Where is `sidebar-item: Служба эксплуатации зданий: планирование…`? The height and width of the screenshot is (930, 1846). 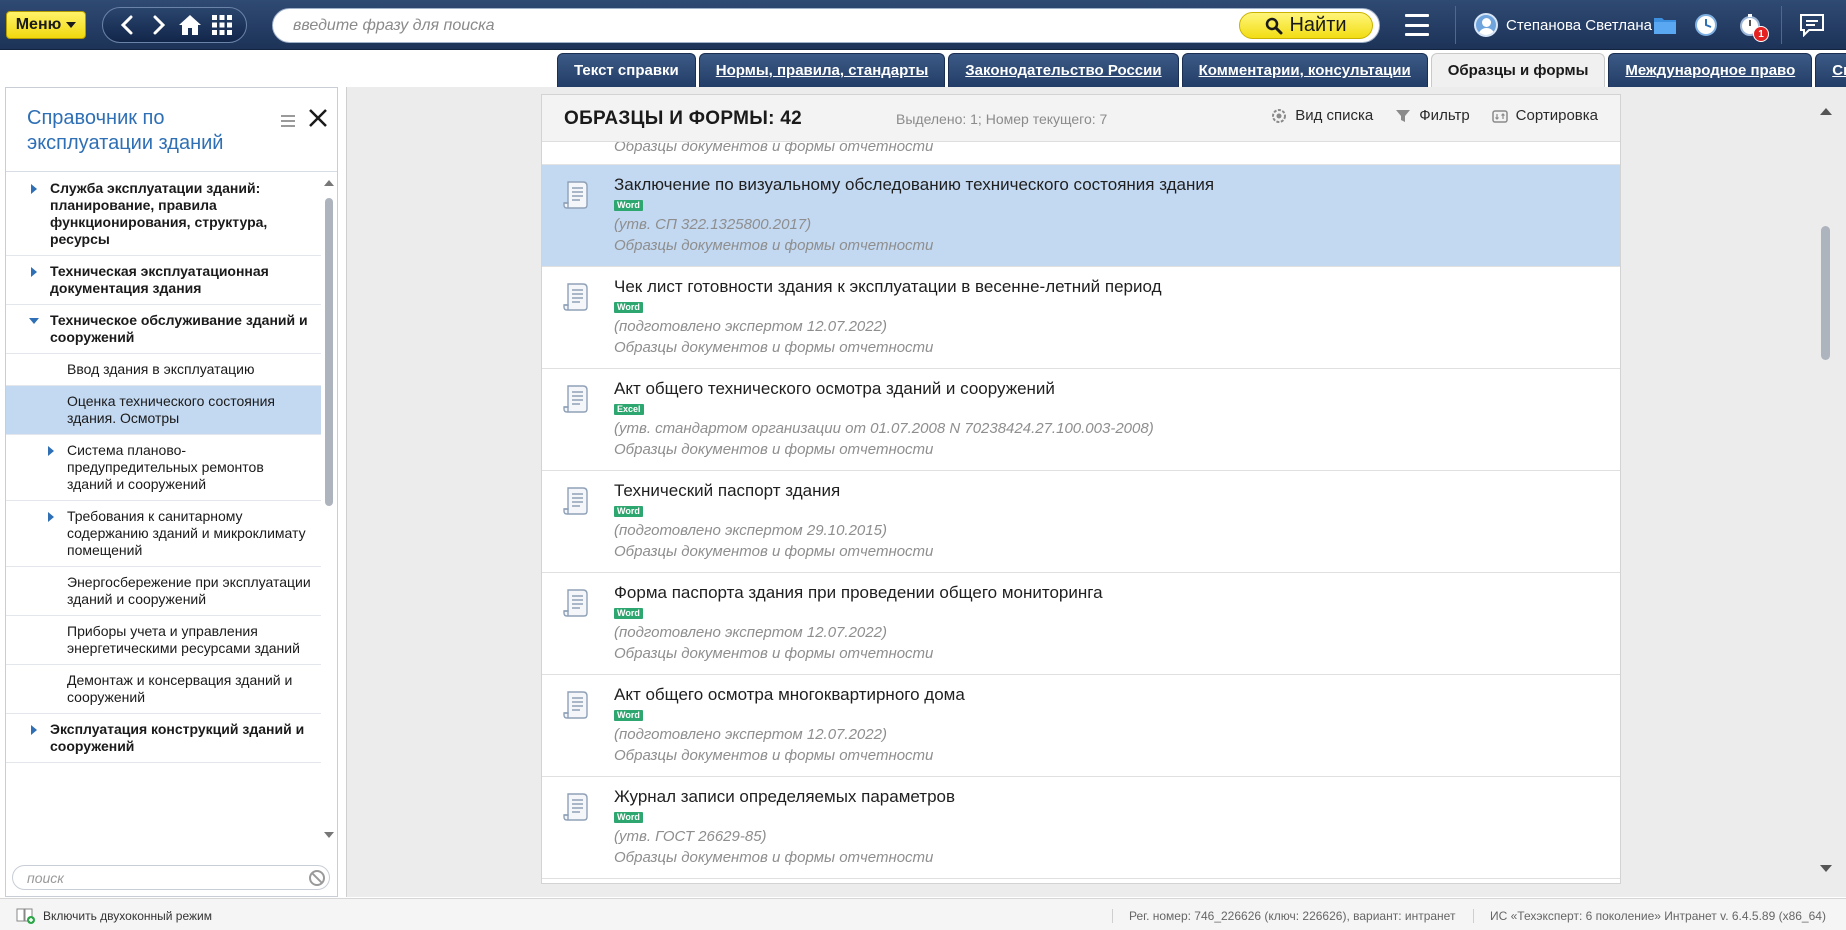
sidebar-item: Служба эксплуатации зданий: планирование… is located at coordinates (163, 214).